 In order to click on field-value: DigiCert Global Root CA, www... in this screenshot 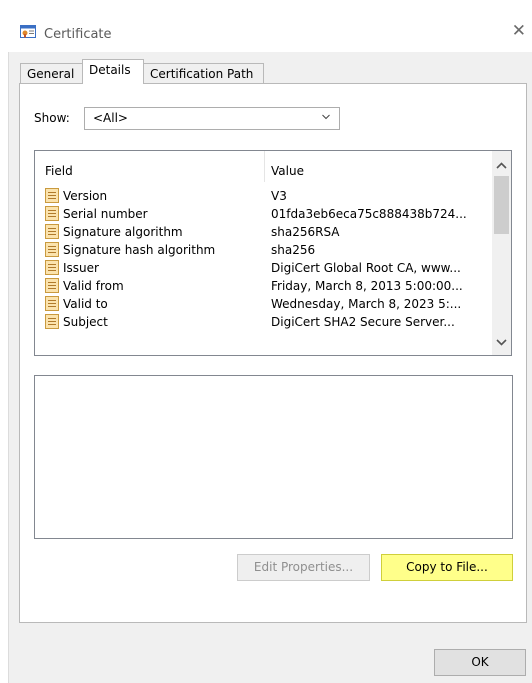, I will do `click(366, 268)`.